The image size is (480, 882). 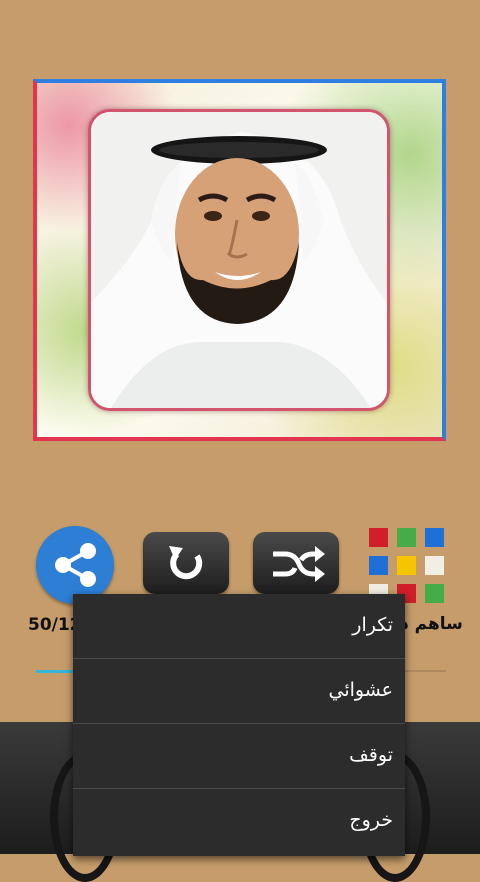 What do you see at coordinates (378, 537) in the screenshot?
I see `grid-cell-red` at bounding box center [378, 537].